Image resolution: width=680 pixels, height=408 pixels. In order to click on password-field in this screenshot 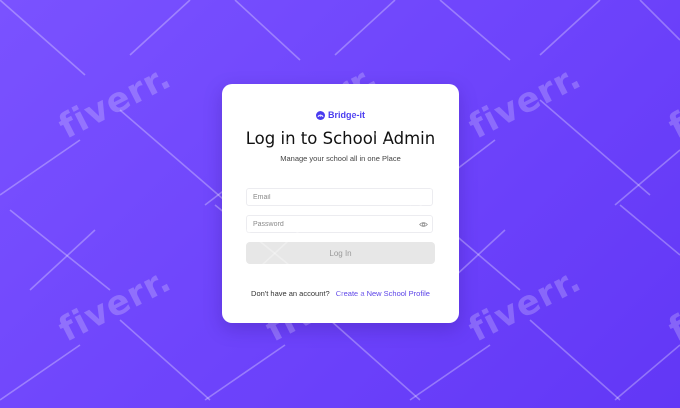, I will do `click(339, 224)`.